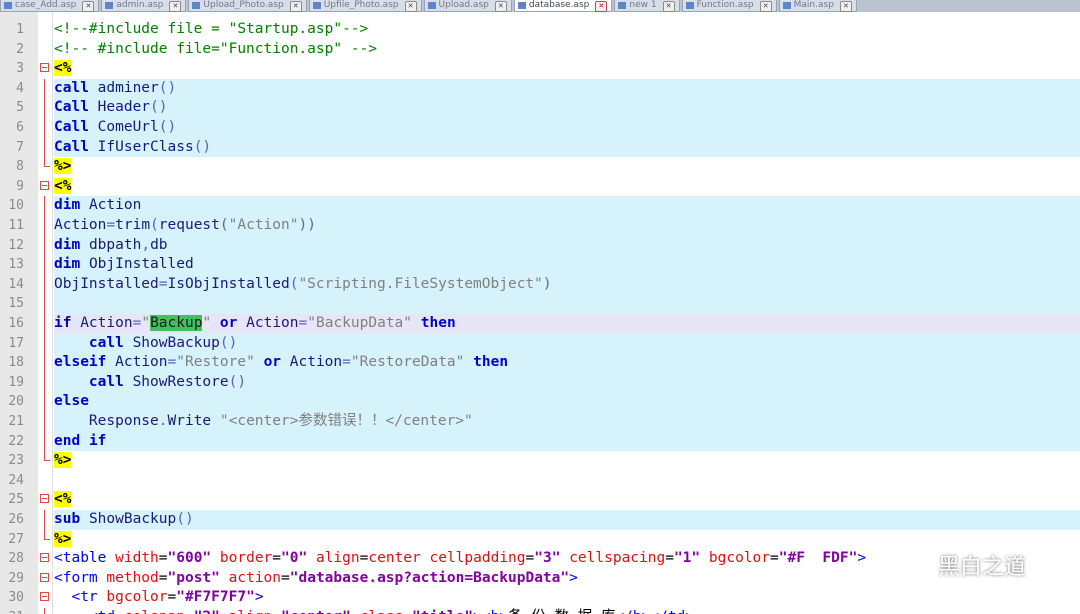 The width and height of the screenshot is (1080, 614). What do you see at coordinates (50, 6) in the screenshot?
I see `tab-file-0: case_Add.asp ✕` at bounding box center [50, 6].